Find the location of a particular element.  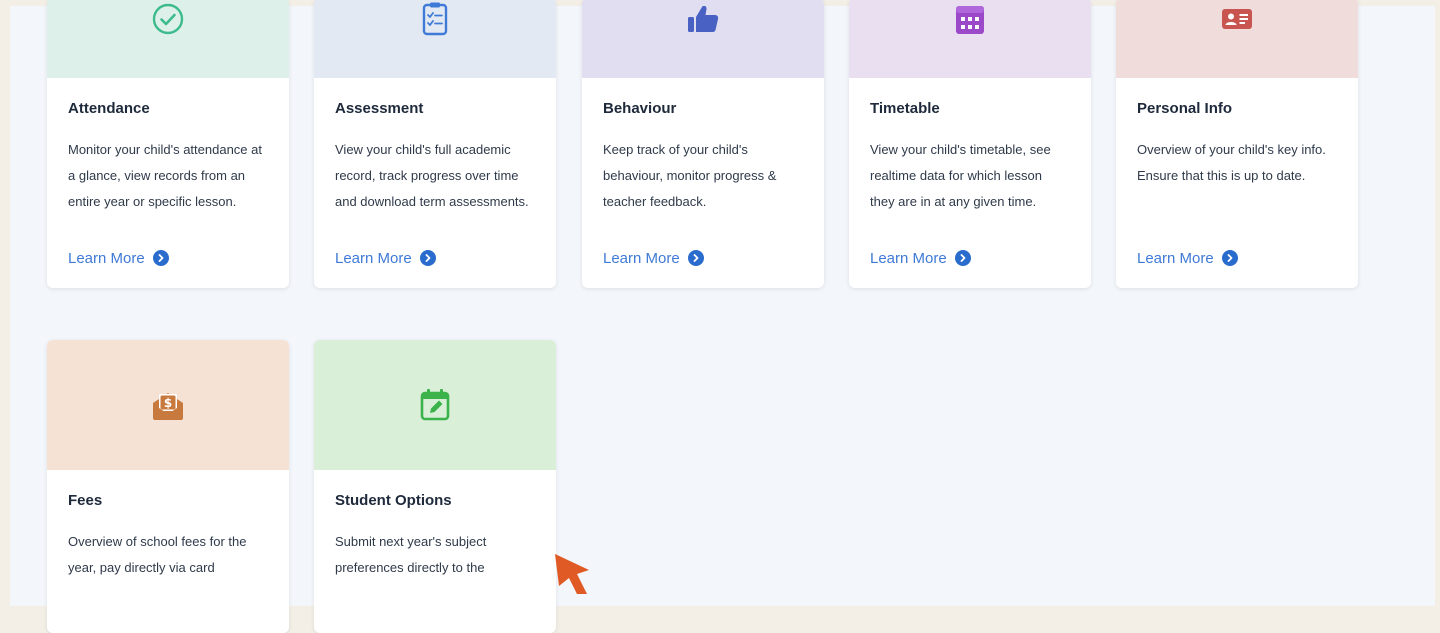

card-banner: $ is located at coordinates (168, 405).